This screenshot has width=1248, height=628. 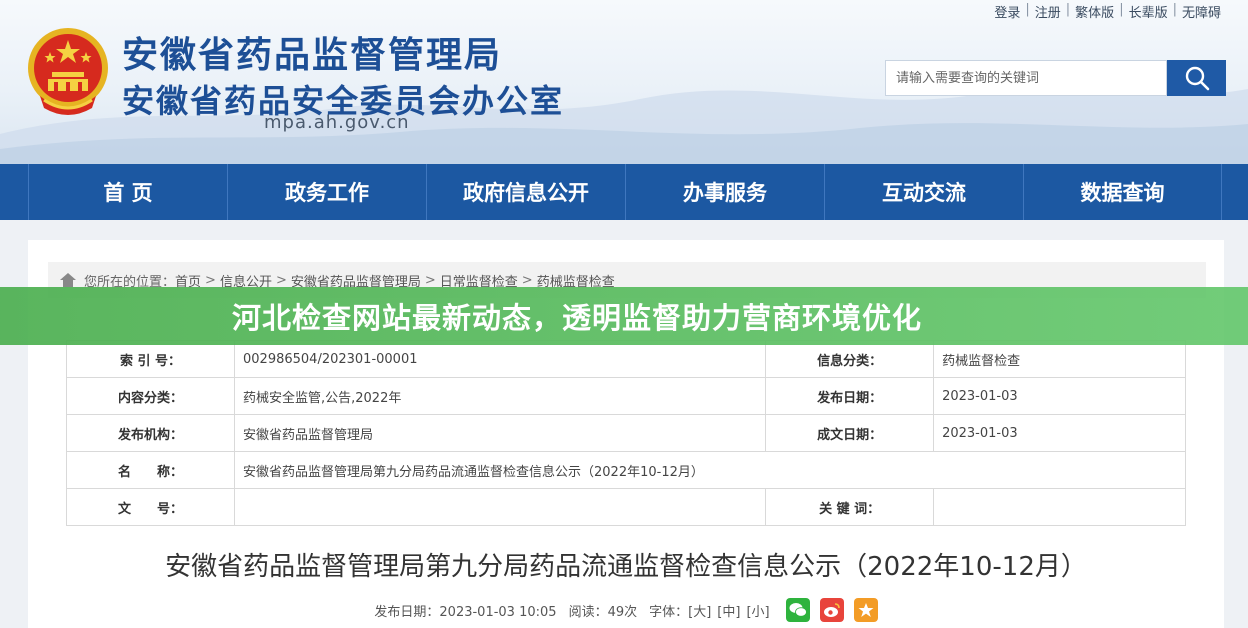 I want to click on nav-item-government-affairs: 政务工作, so click(x=326, y=192).